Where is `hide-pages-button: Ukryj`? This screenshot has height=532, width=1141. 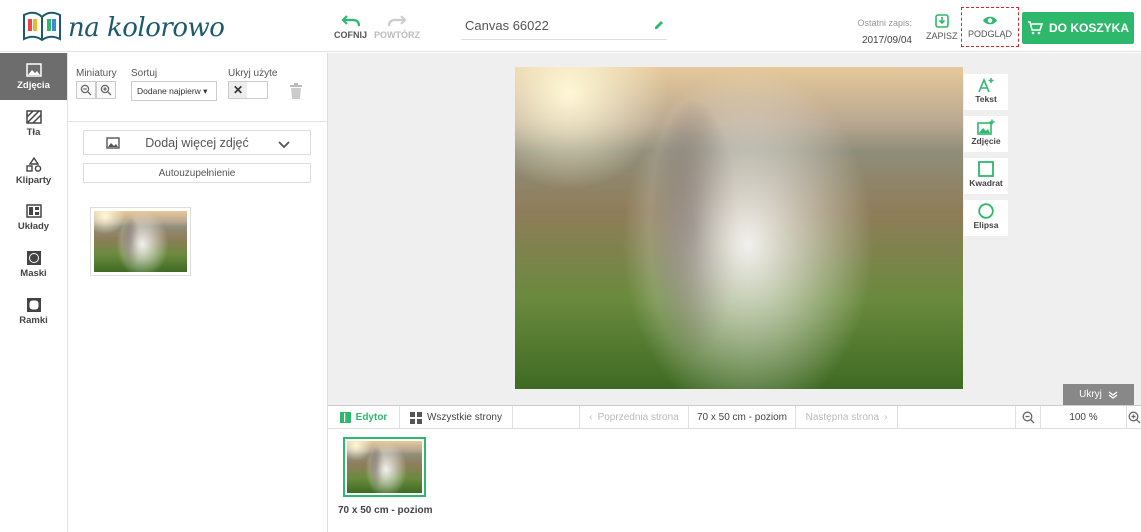 hide-pages-button: Ukryj is located at coordinates (1098, 394).